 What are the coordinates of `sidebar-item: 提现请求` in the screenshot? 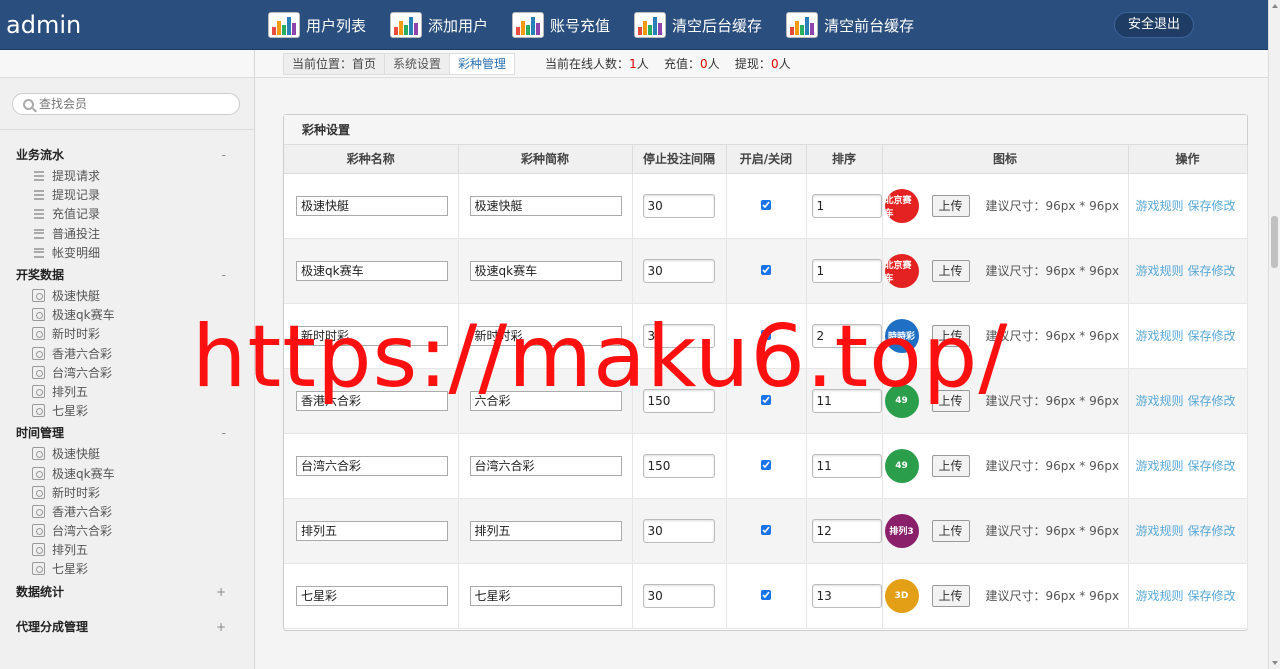 It's located at (127, 175).